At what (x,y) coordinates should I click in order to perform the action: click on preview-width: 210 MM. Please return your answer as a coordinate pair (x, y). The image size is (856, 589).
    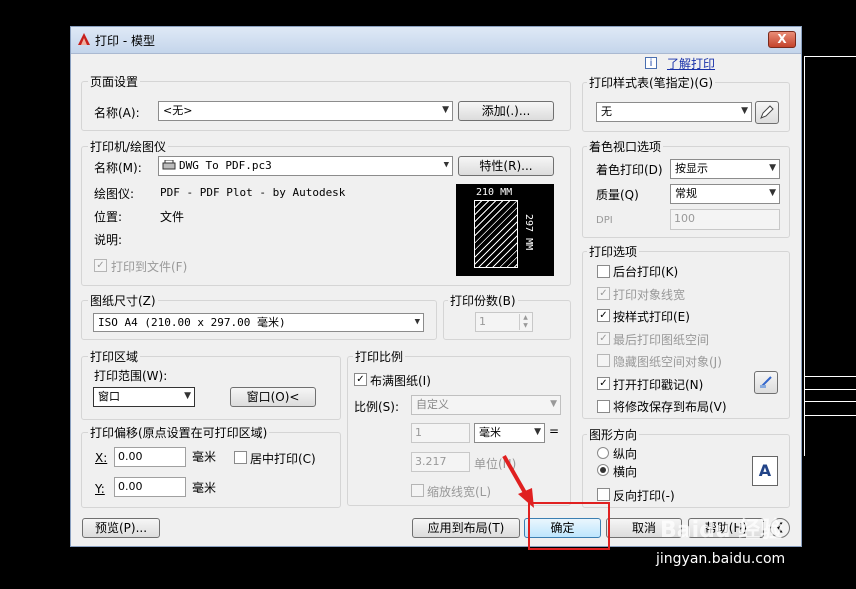
    Looking at the image, I should click on (494, 192).